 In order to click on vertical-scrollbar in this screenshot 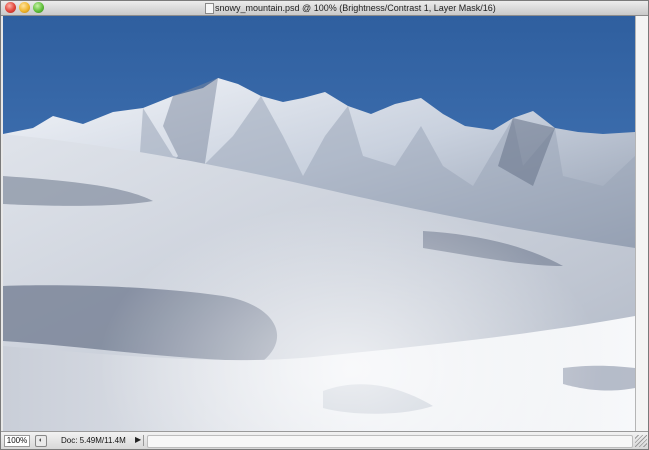, I will do `click(641, 223)`.